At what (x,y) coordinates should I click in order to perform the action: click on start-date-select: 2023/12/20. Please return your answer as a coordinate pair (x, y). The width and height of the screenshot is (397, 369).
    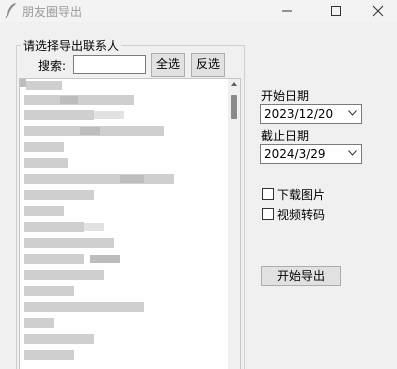
    Looking at the image, I should click on (311, 114).